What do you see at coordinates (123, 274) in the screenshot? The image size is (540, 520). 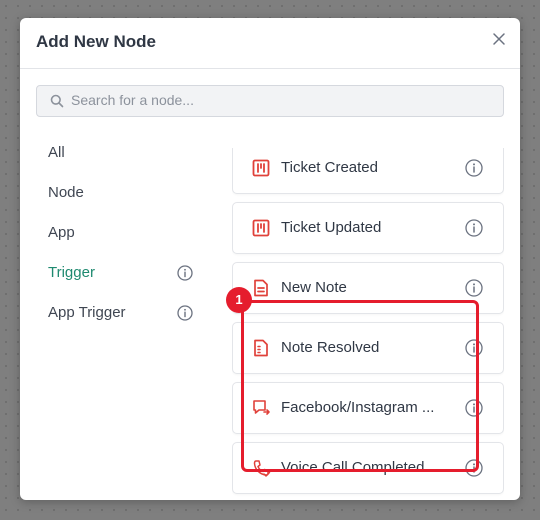 I see `sidebar-item-trigger: Trigger` at bounding box center [123, 274].